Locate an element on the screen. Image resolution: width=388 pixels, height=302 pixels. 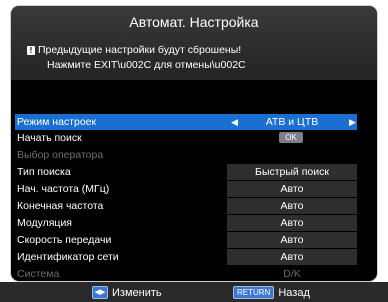
setting-row-search-type: Тип поиска Быстрый поиск is located at coordinates (186, 172).